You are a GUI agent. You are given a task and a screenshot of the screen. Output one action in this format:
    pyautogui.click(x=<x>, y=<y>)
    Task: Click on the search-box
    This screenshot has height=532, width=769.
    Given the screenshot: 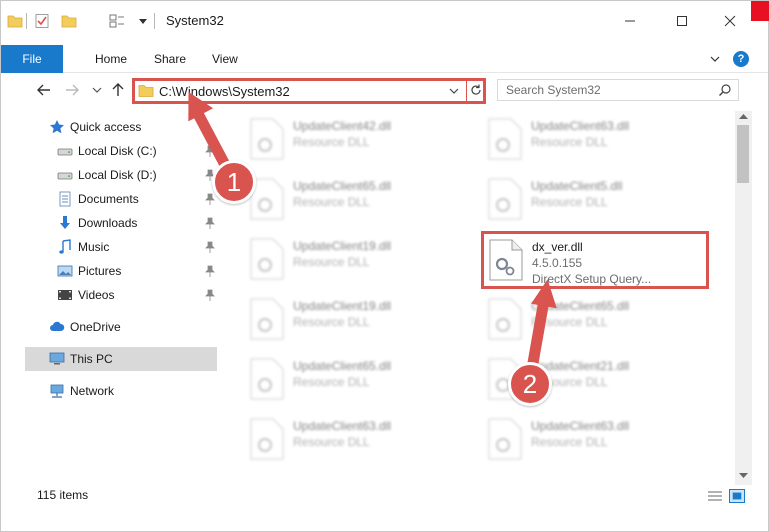 What is the action you would take?
    pyautogui.click(x=618, y=90)
    